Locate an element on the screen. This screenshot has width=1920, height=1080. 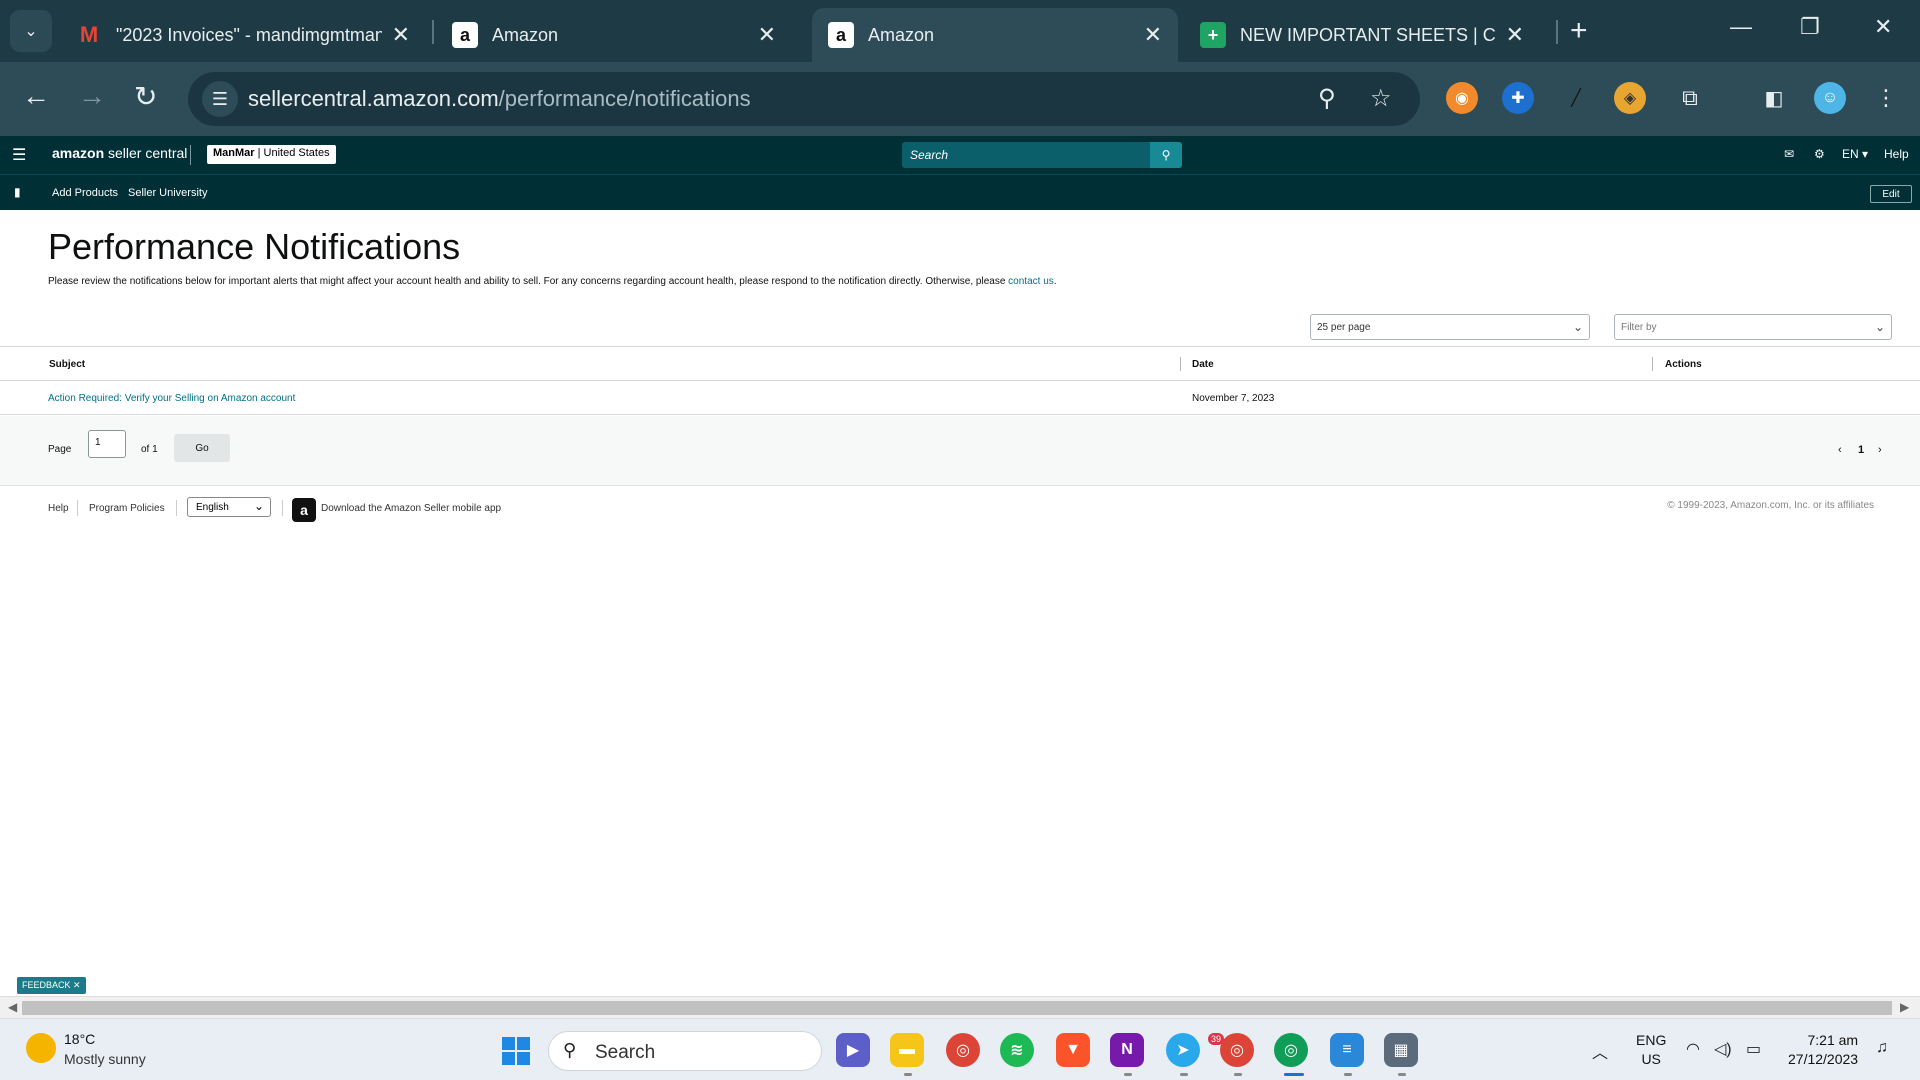
windows-start-icon is located at coordinates (516, 1051).